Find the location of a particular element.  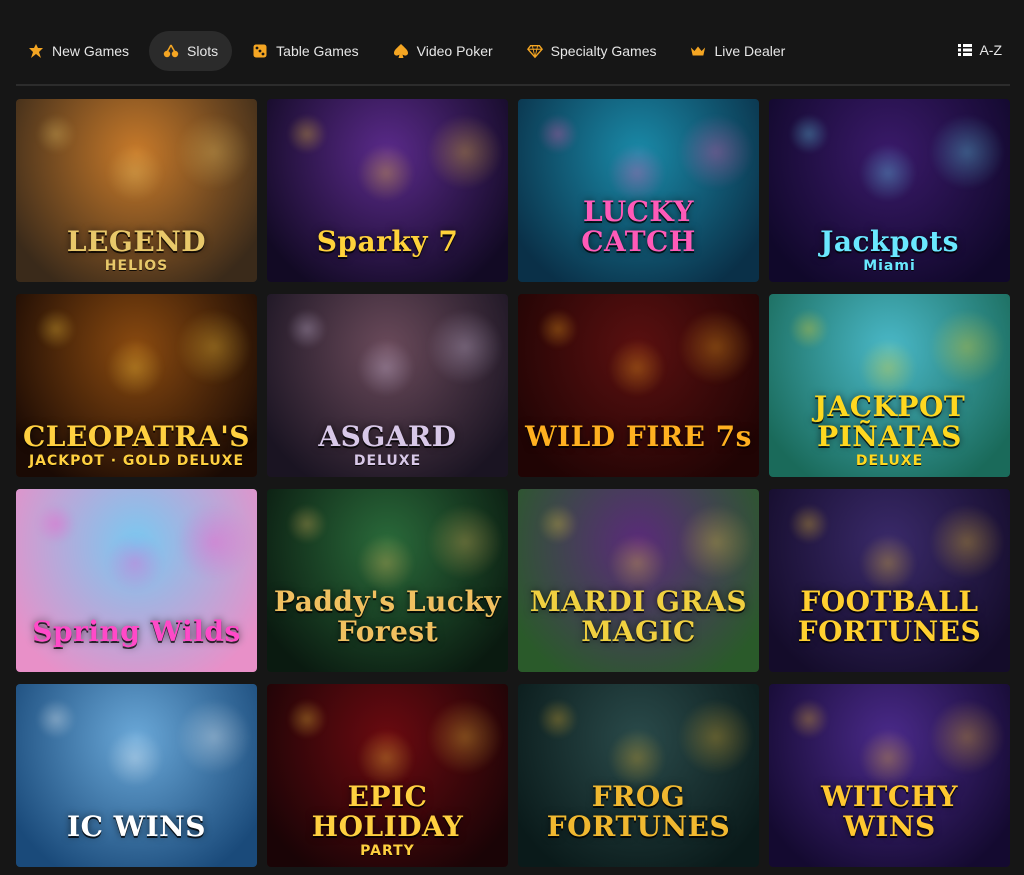

game-tile-spring-wilds: Spring Wilds is located at coordinates (136, 580).